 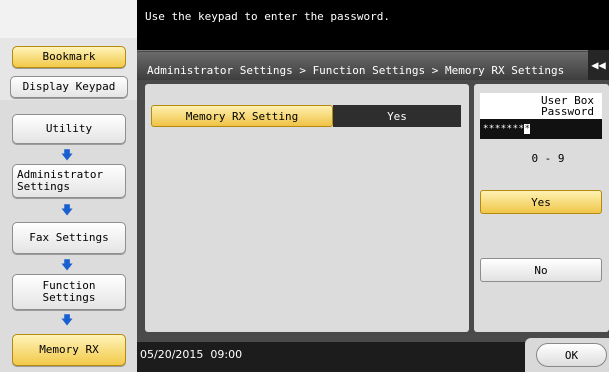 I want to click on sidebar-item-function-settings: Function Settings, so click(x=69, y=292).